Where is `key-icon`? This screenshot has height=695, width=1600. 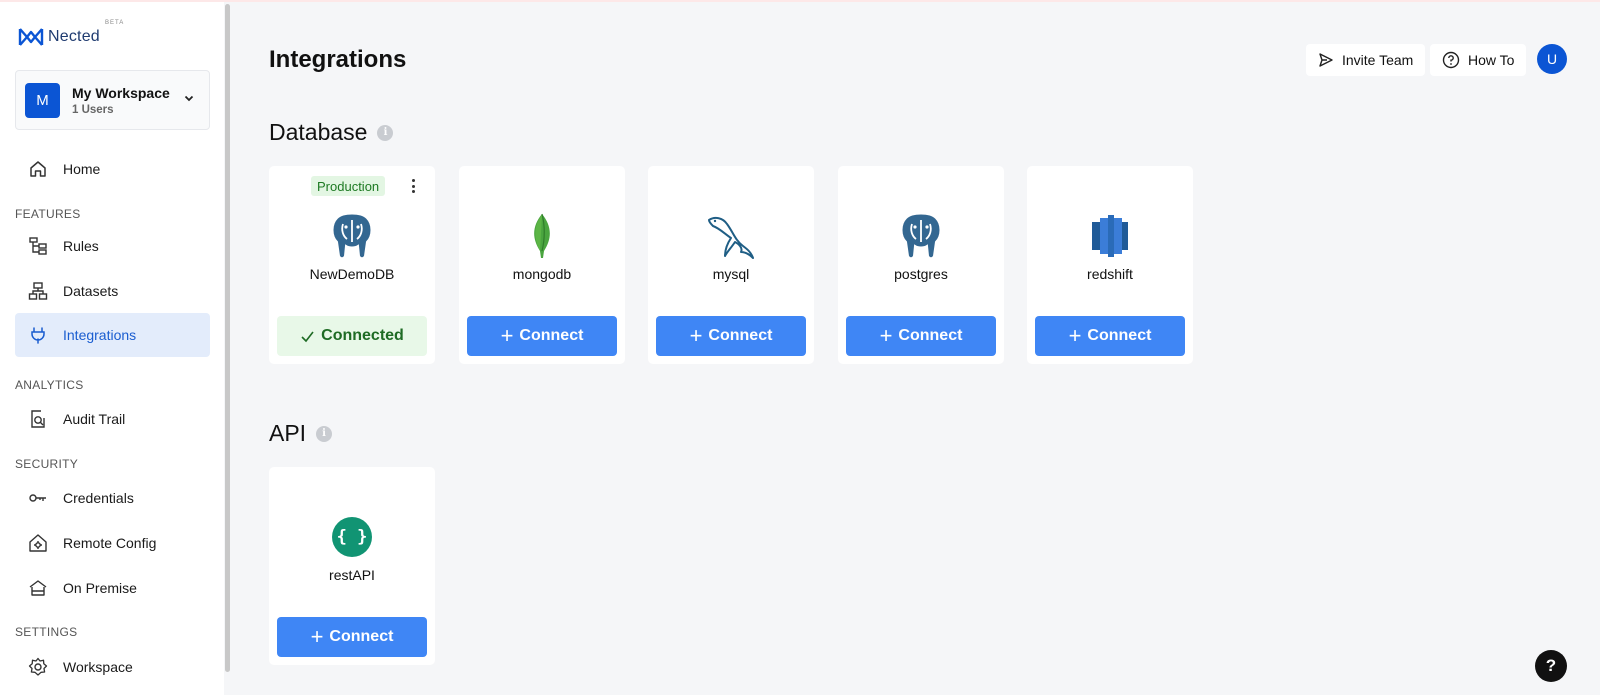 key-icon is located at coordinates (38, 498).